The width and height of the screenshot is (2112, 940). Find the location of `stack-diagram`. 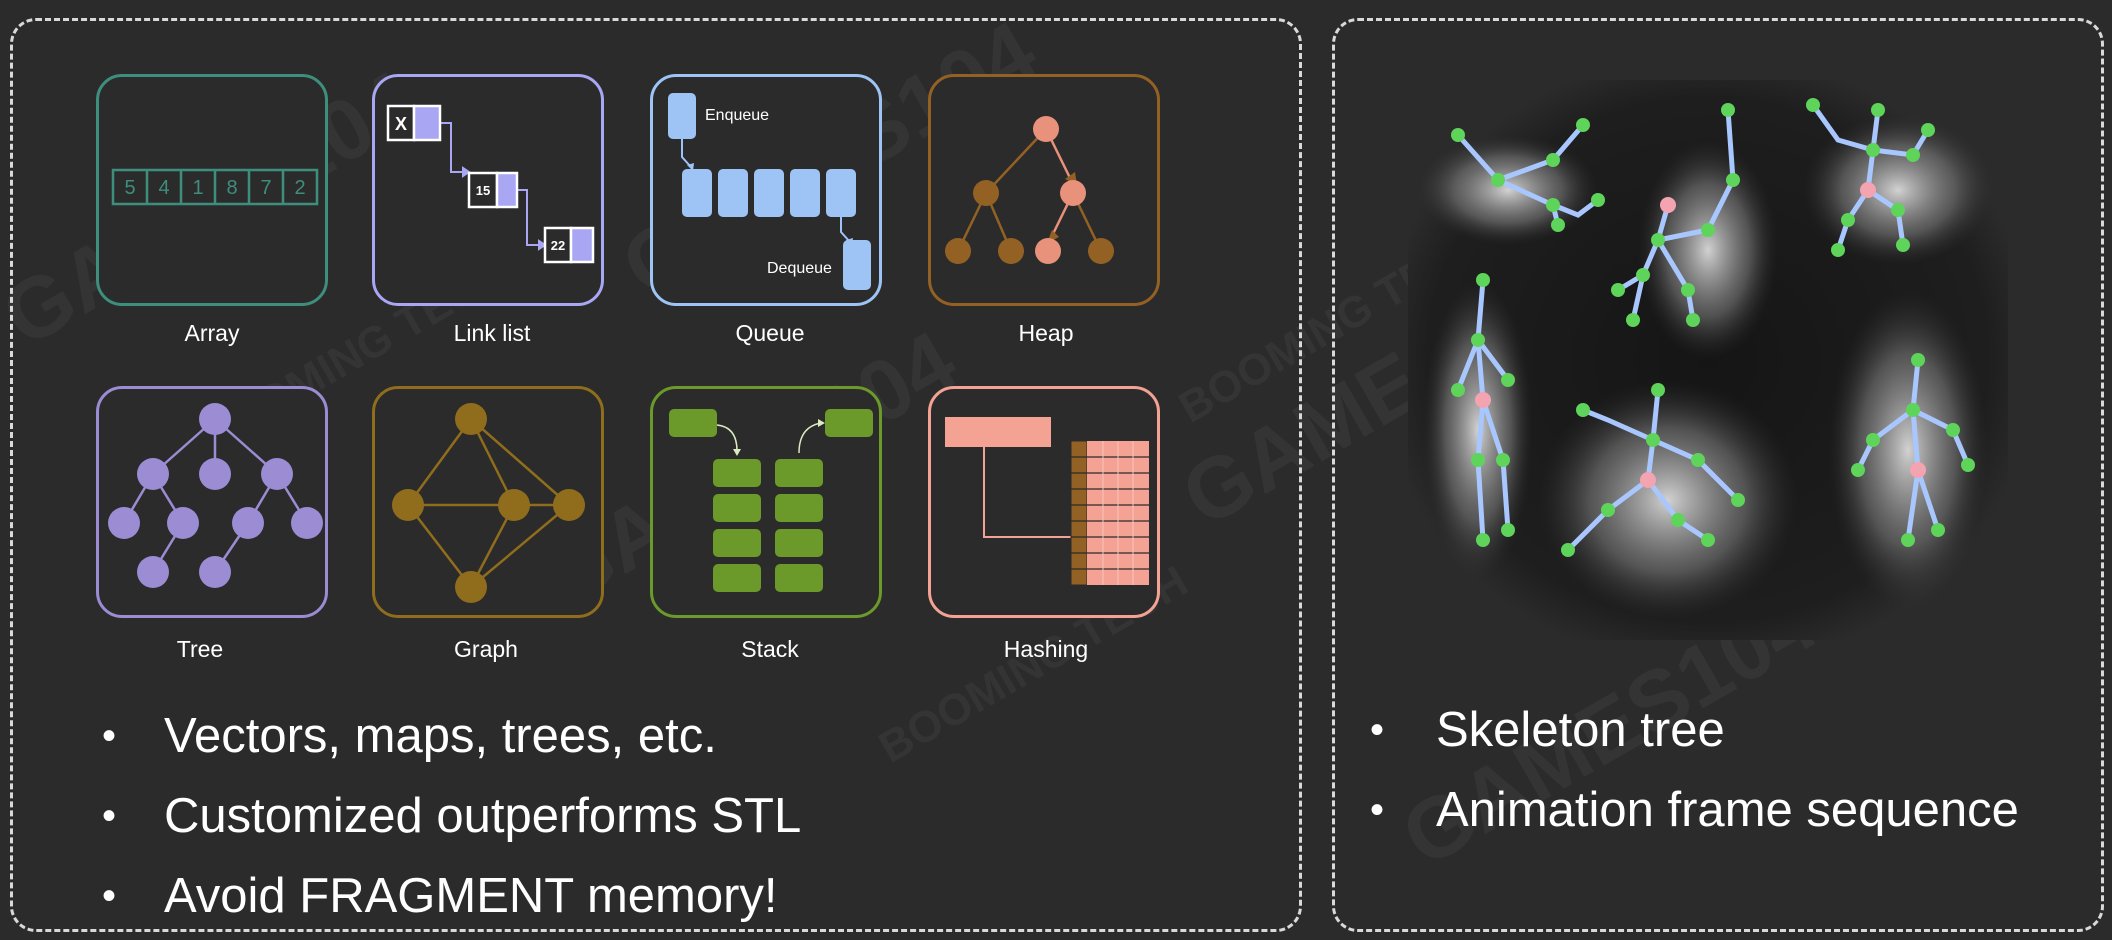

stack-diagram is located at coordinates (771, 500).